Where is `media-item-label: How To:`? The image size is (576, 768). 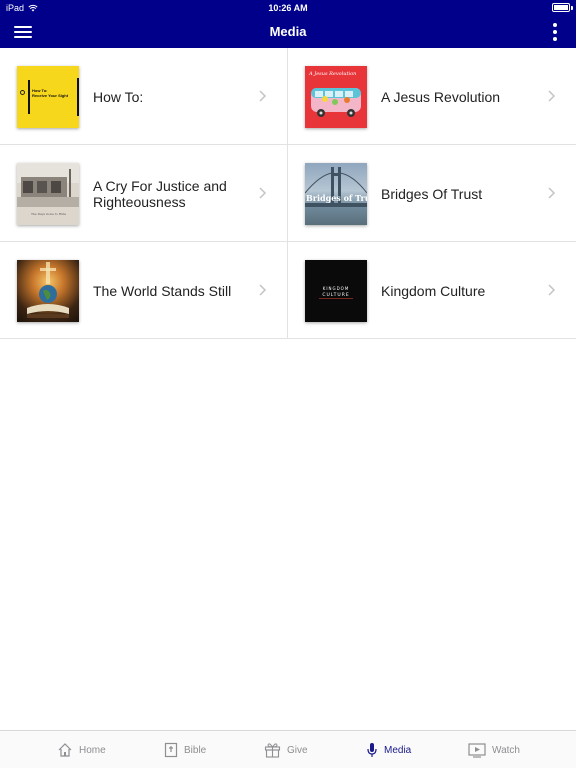
media-item-label: How To: is located at coordinates (118, 96).